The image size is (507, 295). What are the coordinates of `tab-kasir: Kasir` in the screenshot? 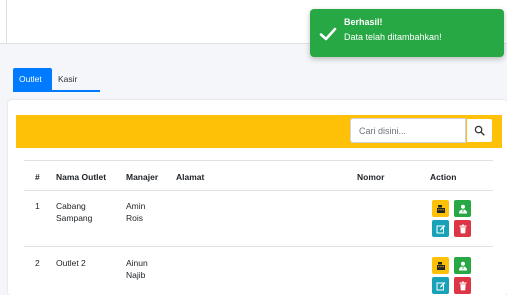 It's located at (76, 80).